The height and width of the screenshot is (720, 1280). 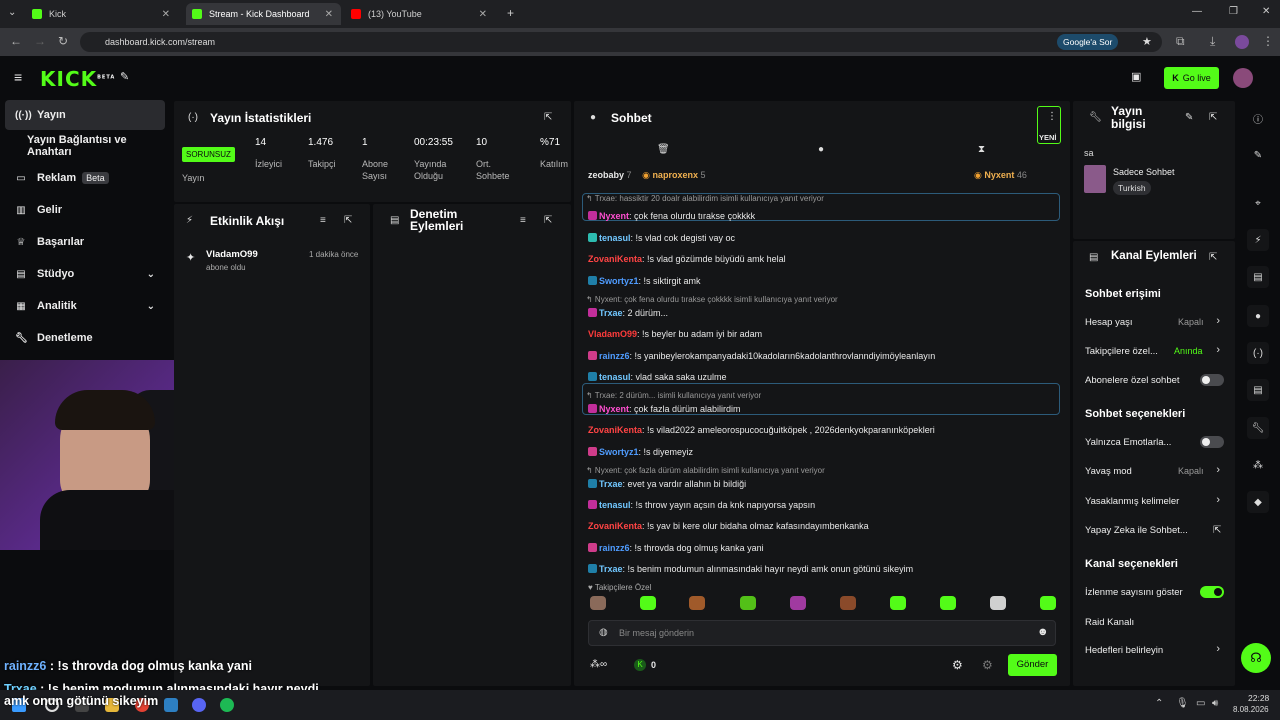 What do you see at coordinates (619, 452) in the screenshot?
I see `chat-username: Swortyz1` at bounding box center [619, 452].